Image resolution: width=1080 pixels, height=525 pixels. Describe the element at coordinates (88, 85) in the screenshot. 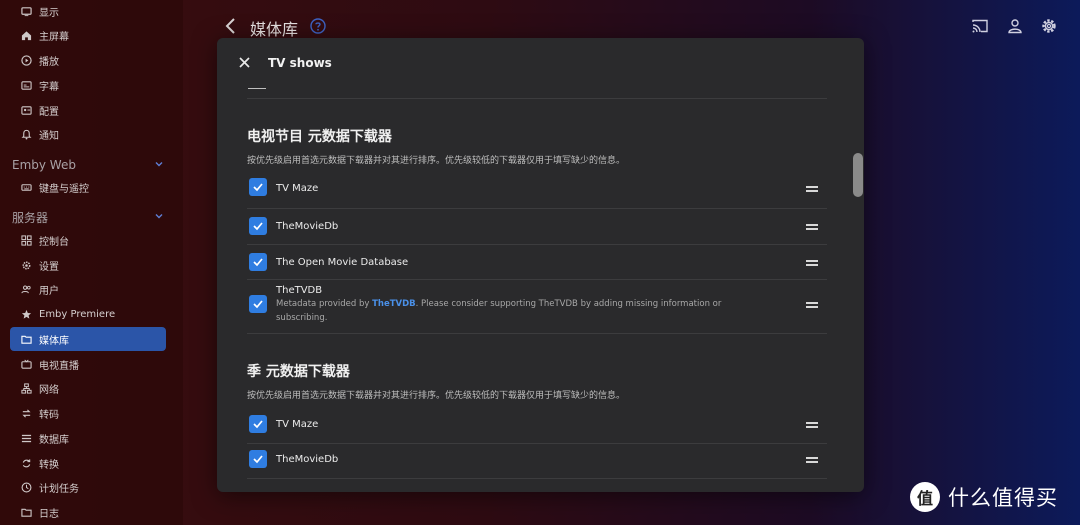

I see `sidebar-item-subtitles: 字幕` at that location.